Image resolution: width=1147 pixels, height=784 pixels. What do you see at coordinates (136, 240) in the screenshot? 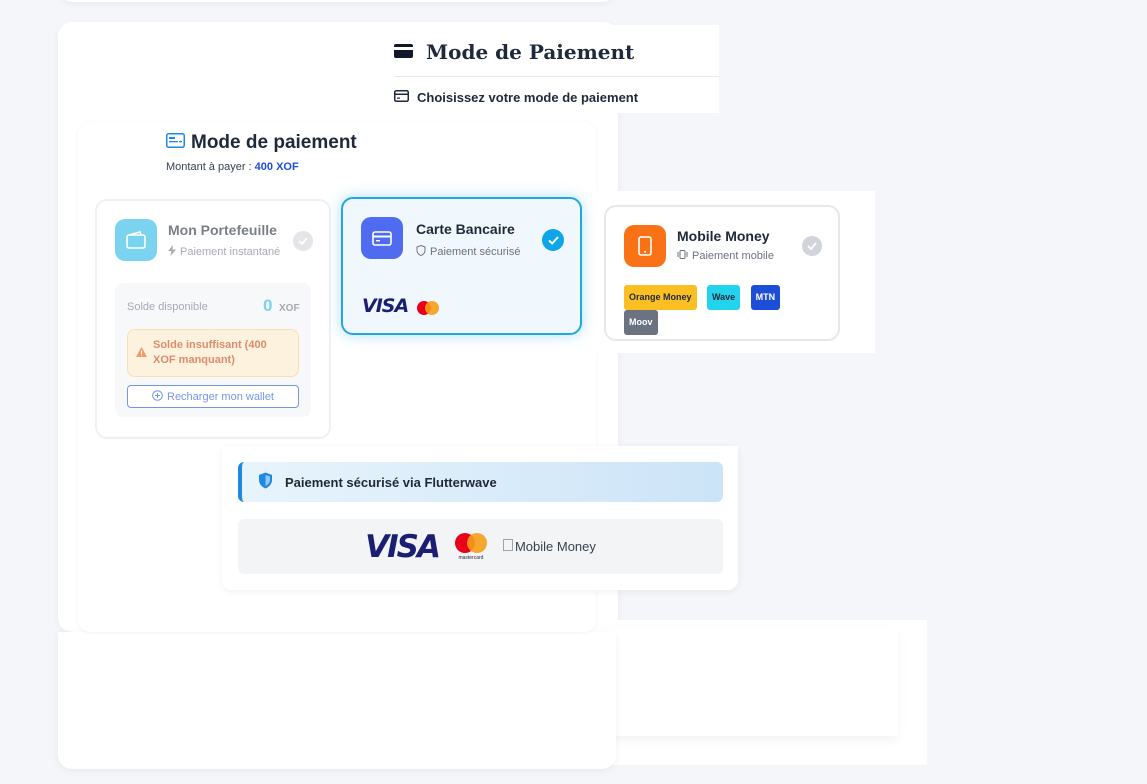
I see `wallet-icon` at bounding box center [136, 240].